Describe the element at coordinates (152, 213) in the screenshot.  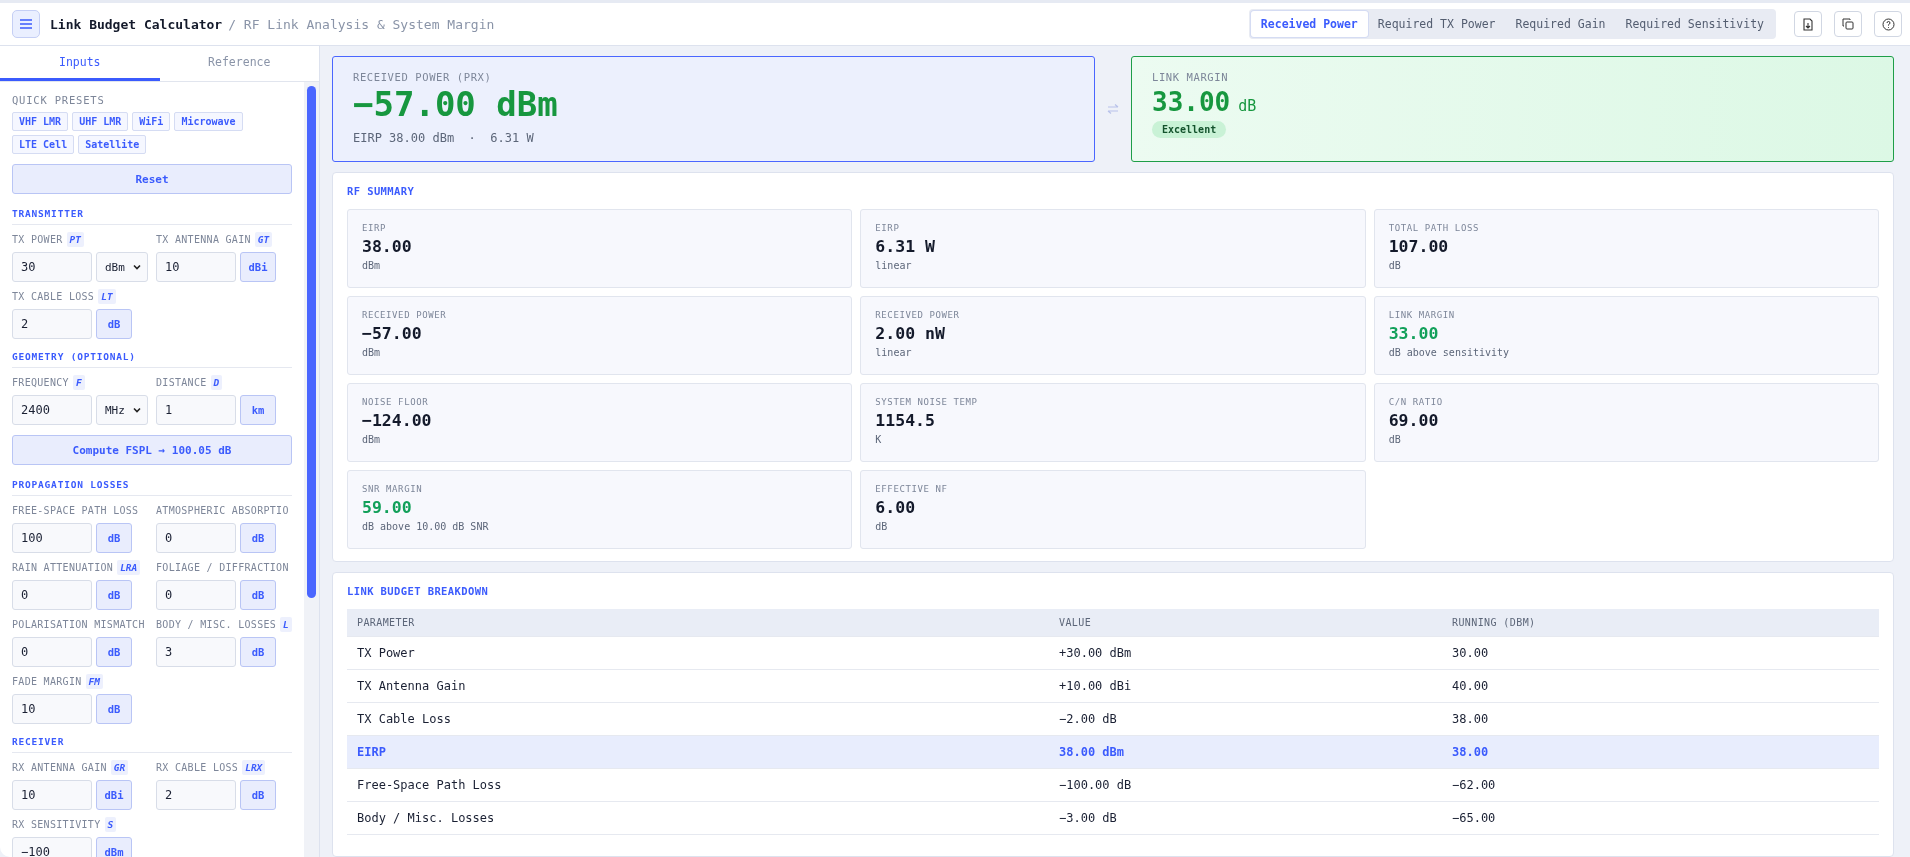
I see `section-heading: TRANSMITTER` at that location.